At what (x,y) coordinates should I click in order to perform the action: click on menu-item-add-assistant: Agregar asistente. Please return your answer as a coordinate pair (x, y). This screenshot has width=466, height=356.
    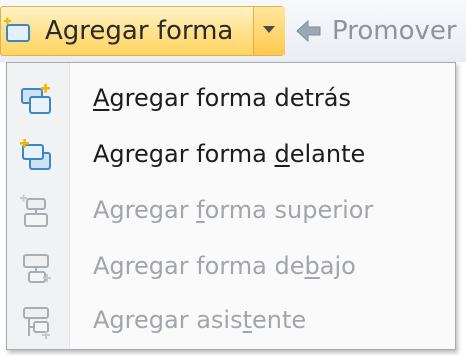
    Looking at the image, I should click on (231, 321).